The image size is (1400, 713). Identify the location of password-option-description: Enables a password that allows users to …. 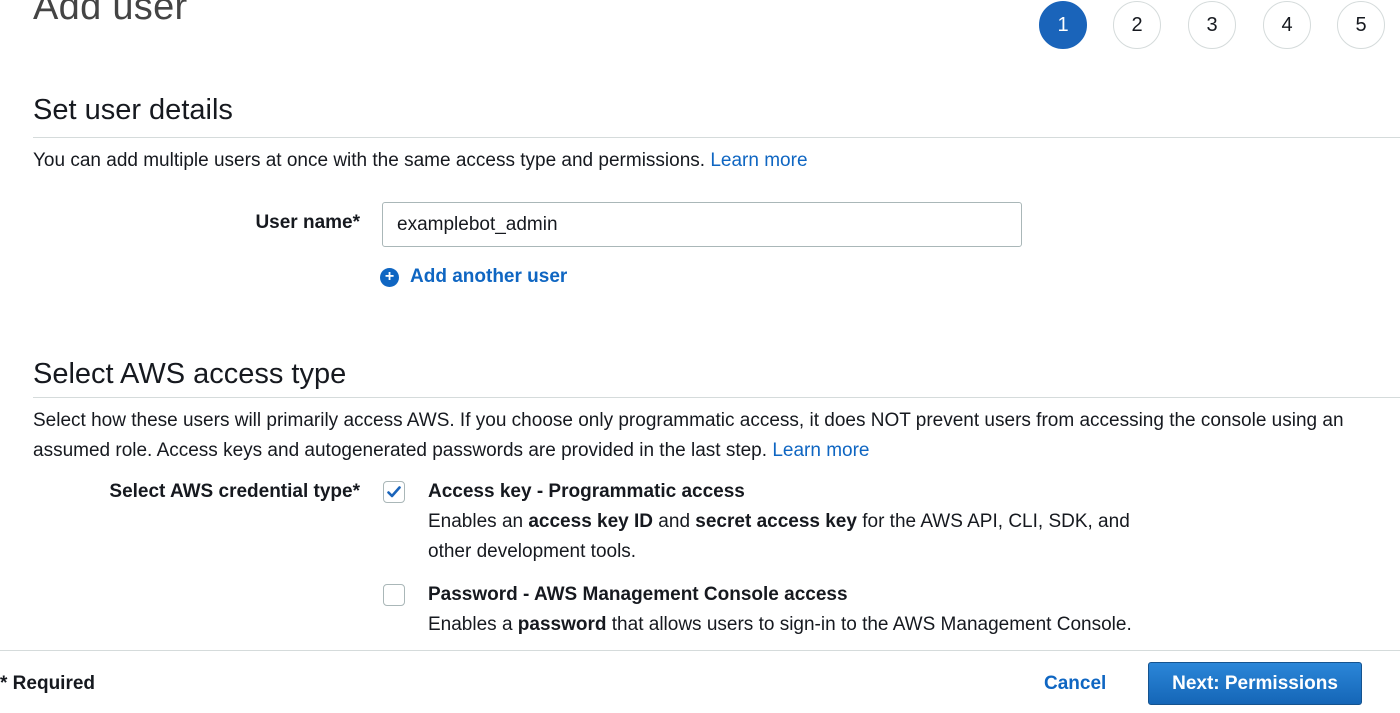
(780, 625).